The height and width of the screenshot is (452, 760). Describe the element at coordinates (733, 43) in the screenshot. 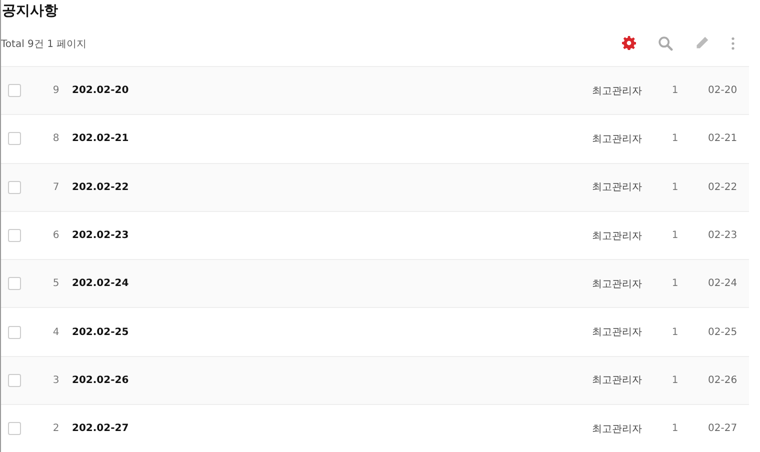

I see `more-icon` at that location.